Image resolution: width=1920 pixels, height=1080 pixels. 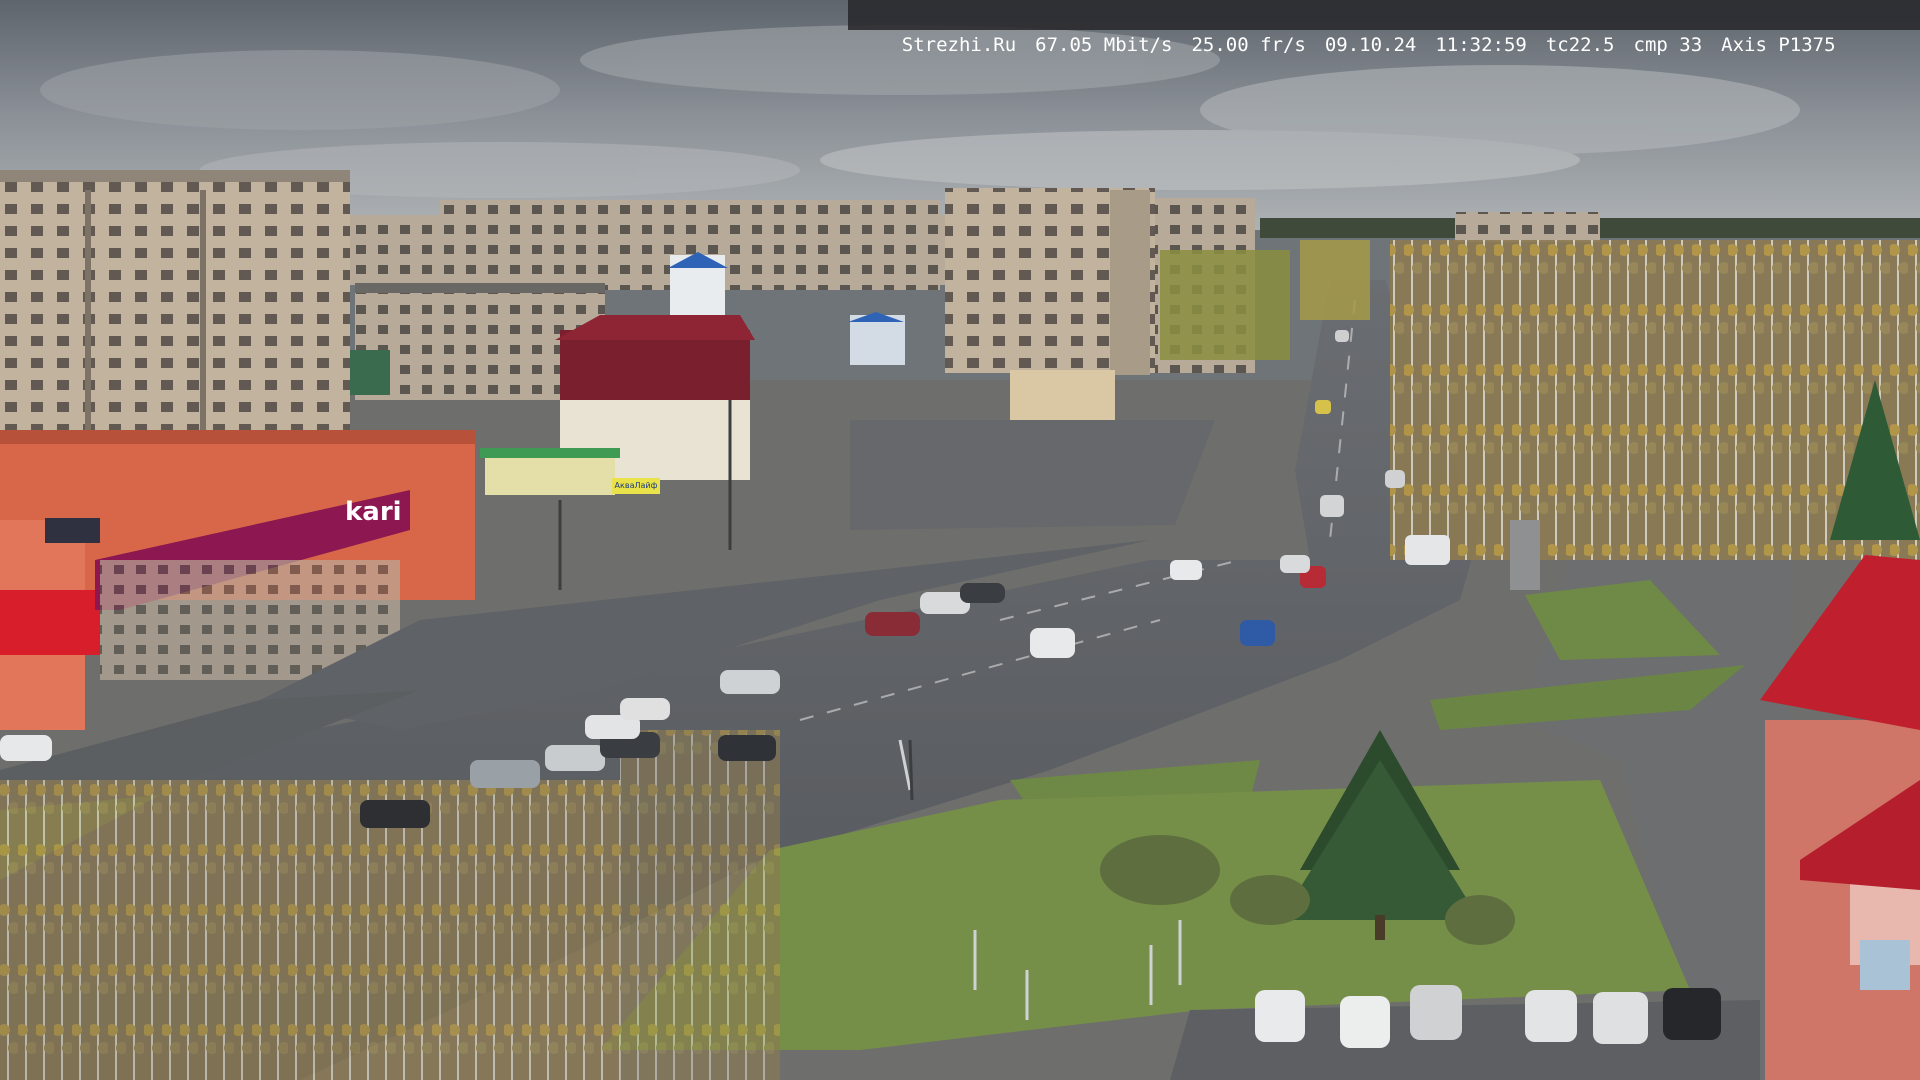 What do you see at coordinates (1481, 45) in the screenshot?
I see `overlay-time: 11:32:59` at bounding box center [1481, 45].